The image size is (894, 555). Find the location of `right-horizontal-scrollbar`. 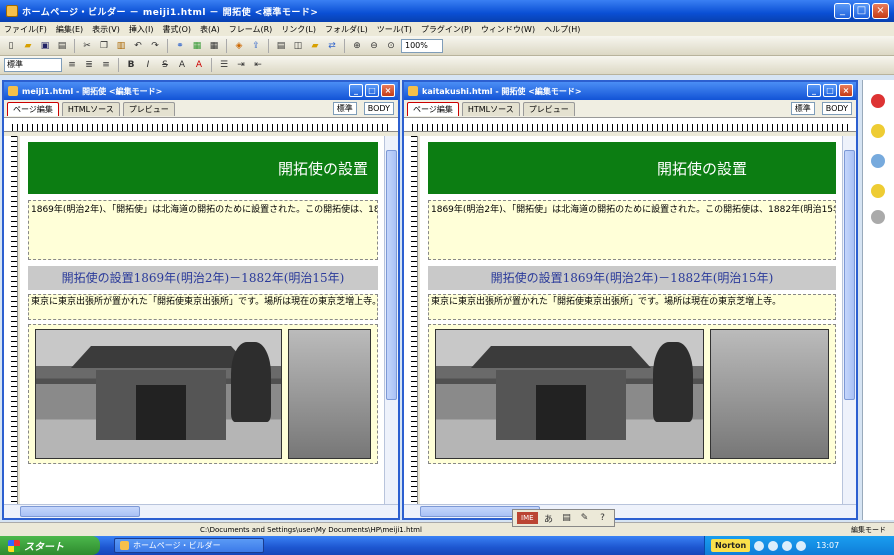

right-horizontal-scrollbar is located at coordinates (630, 511).